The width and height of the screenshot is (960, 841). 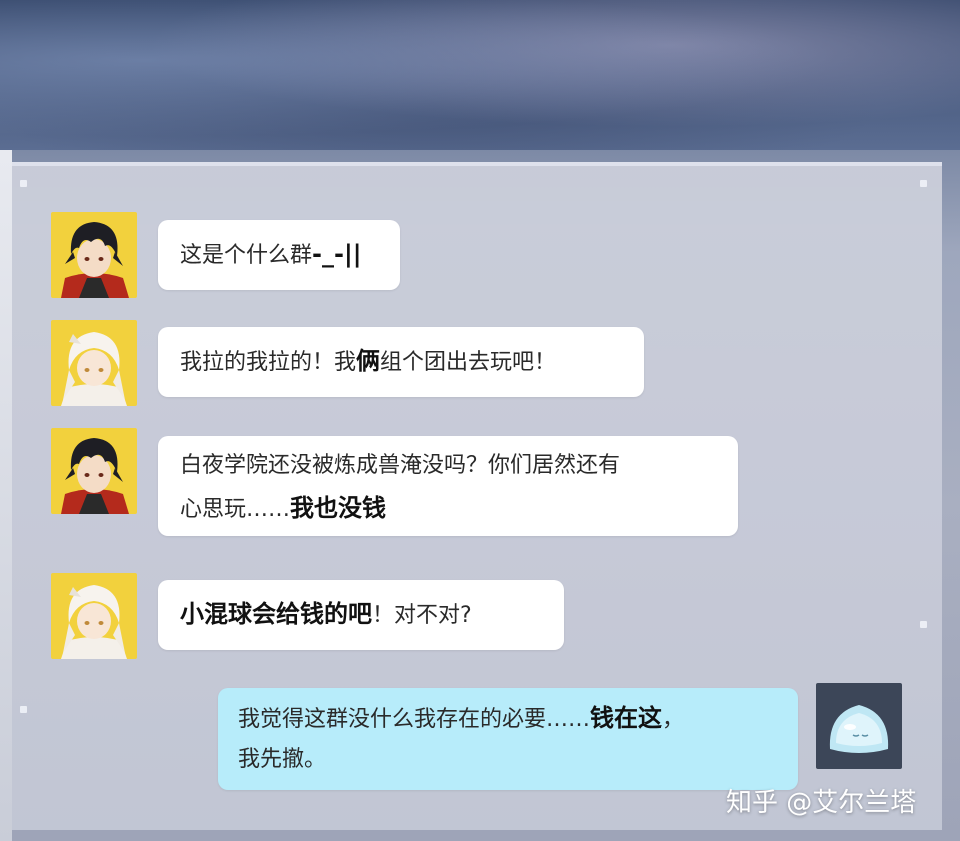 What do you see at coordinates (282, 759) in the screenshot?
I see `message-line: 我先撤。` at bounding box center [282, 759].